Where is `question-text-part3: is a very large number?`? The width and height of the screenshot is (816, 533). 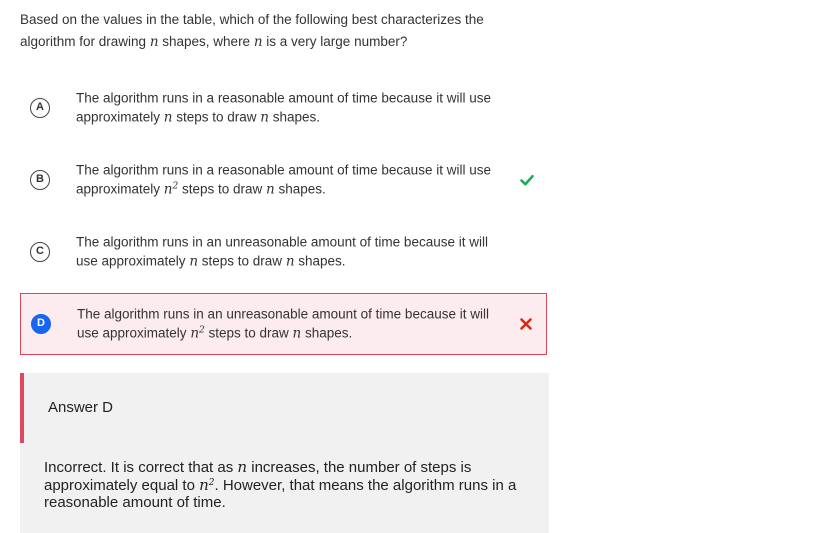
question-text-part3: is a very large number? is located at coordinates (335, 41).